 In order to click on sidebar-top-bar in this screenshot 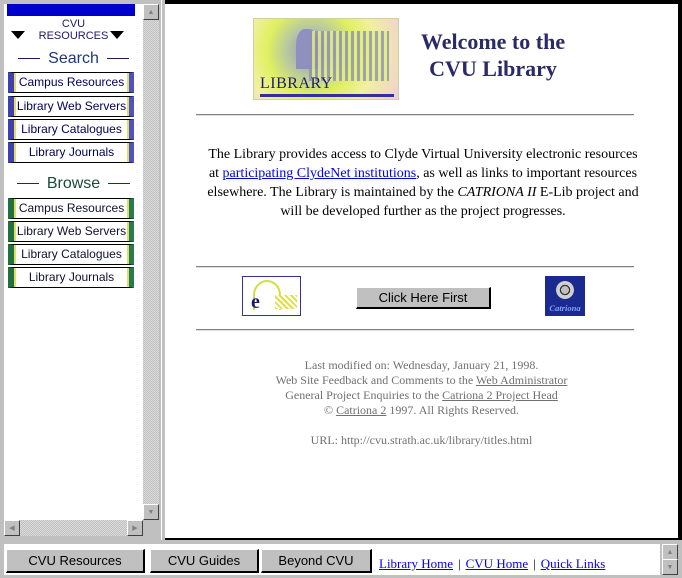, I will do `click(71, 10)`.